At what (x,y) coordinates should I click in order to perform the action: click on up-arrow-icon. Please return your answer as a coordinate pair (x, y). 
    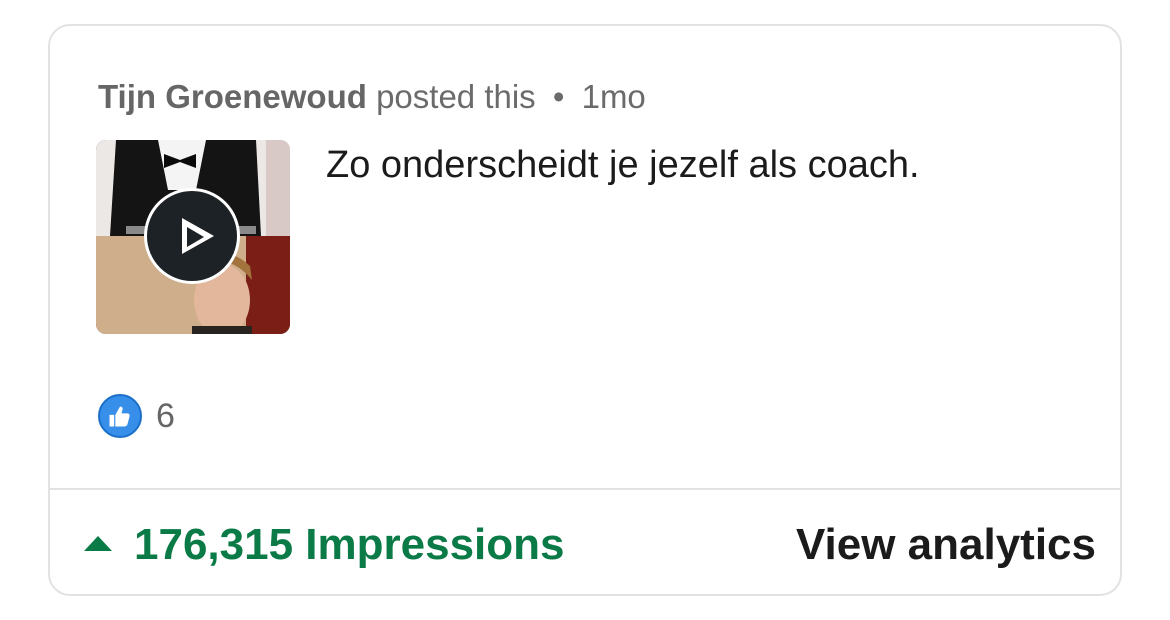
    Looking at the image, I should click on (98, 543).